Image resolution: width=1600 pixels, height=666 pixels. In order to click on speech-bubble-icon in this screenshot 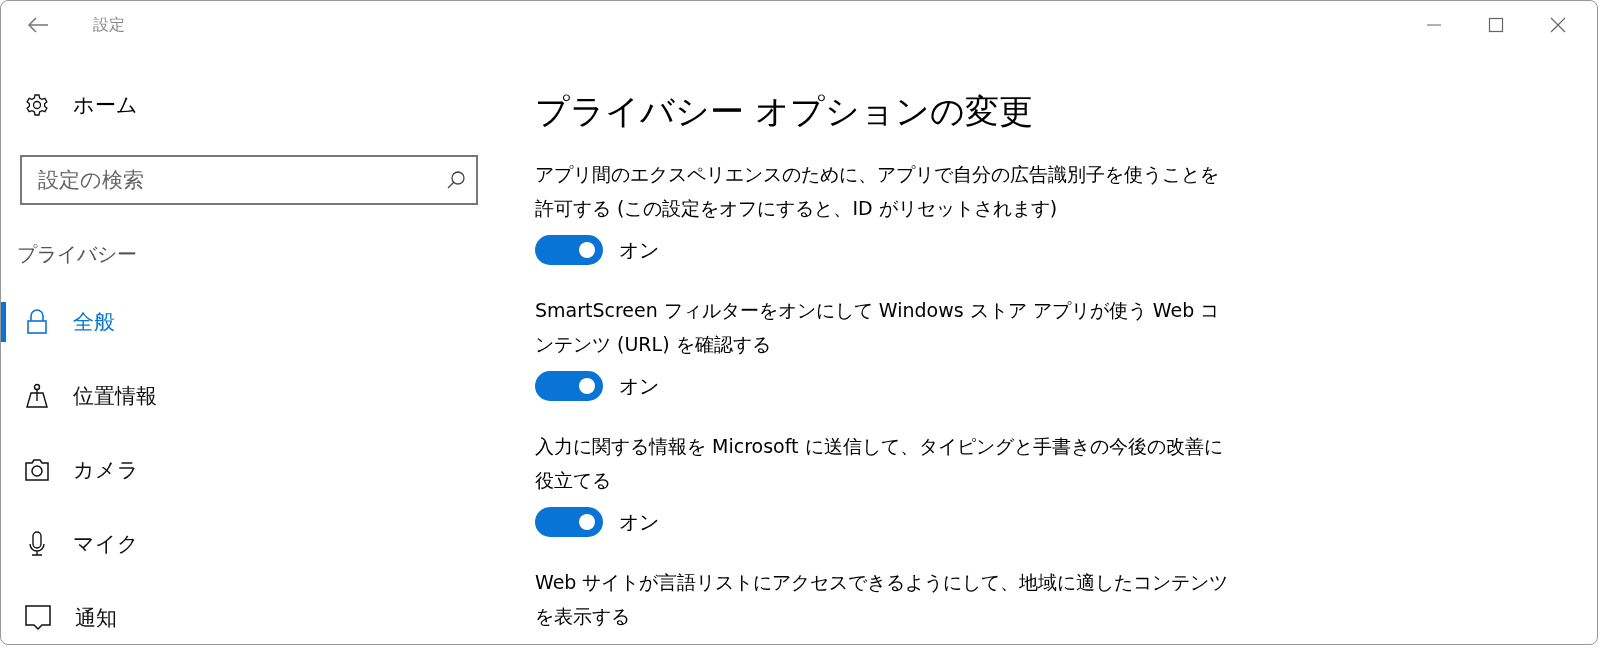, I will do `click(38, 618)`.